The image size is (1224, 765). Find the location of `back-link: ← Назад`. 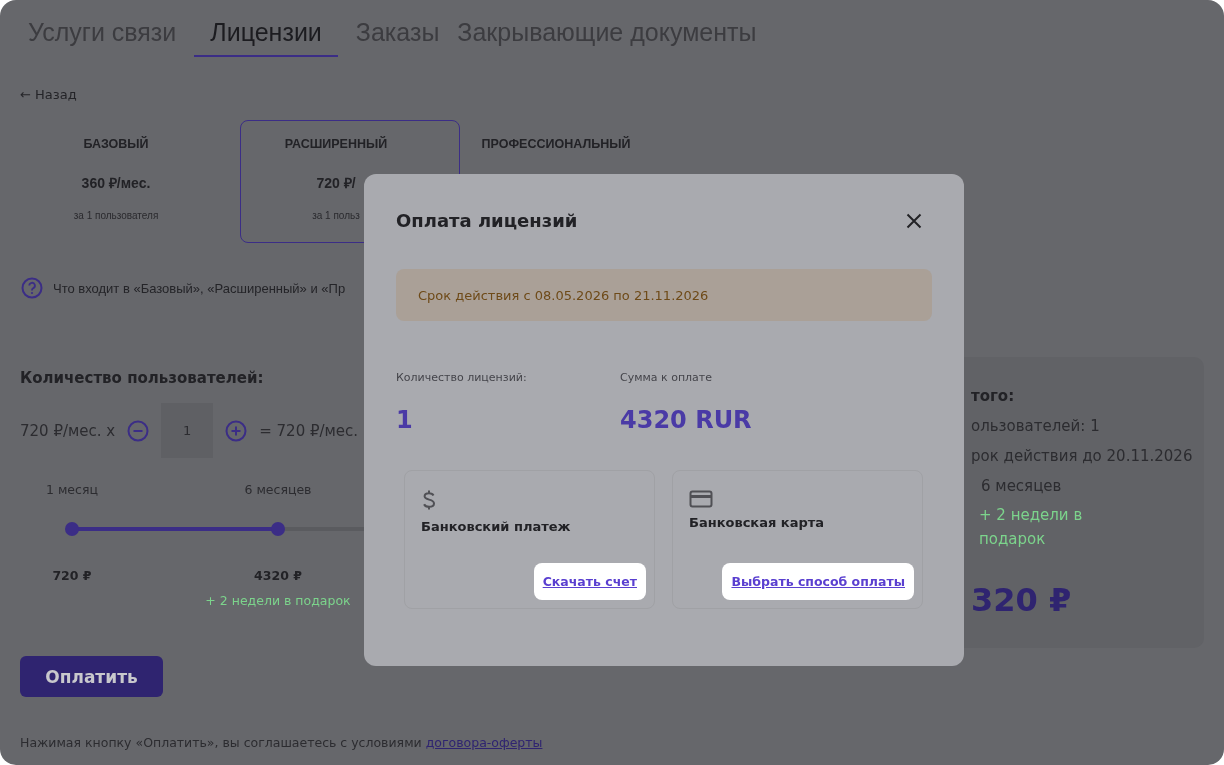

back-link: ← Назад is located at coordinates (48, 94).